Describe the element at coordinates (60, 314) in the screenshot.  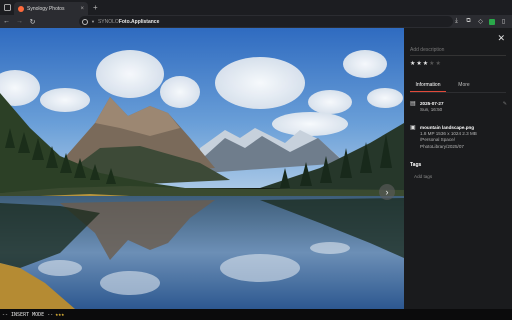
I see `status-stars: ★★★` at that location.